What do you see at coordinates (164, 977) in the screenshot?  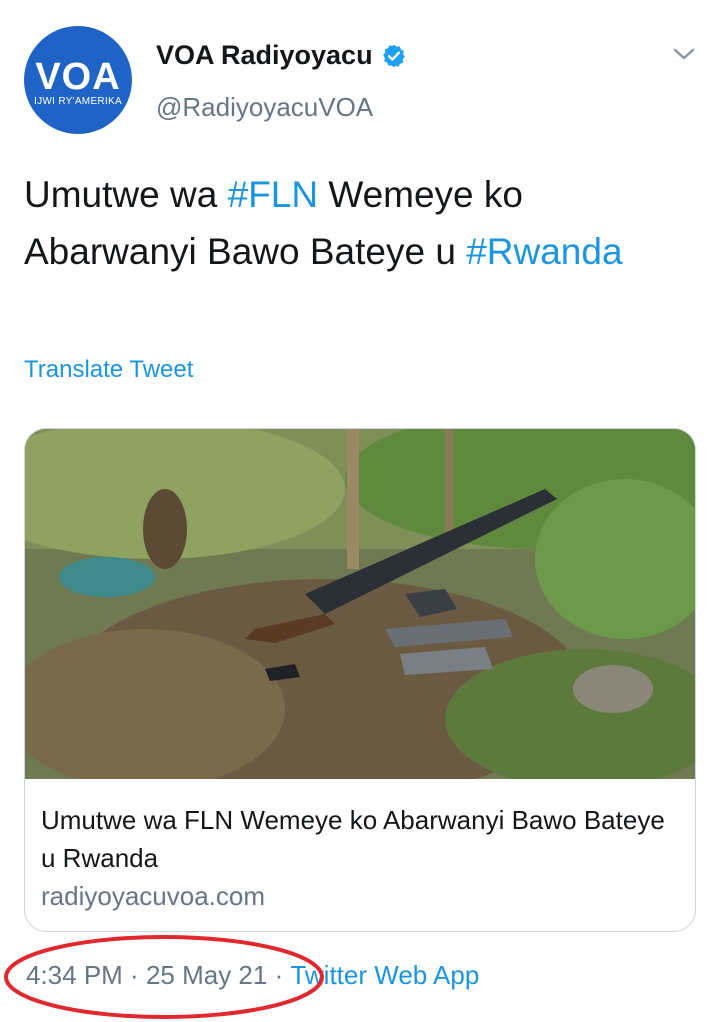 I see `annotation-circle` at bounding box center [164, 977].